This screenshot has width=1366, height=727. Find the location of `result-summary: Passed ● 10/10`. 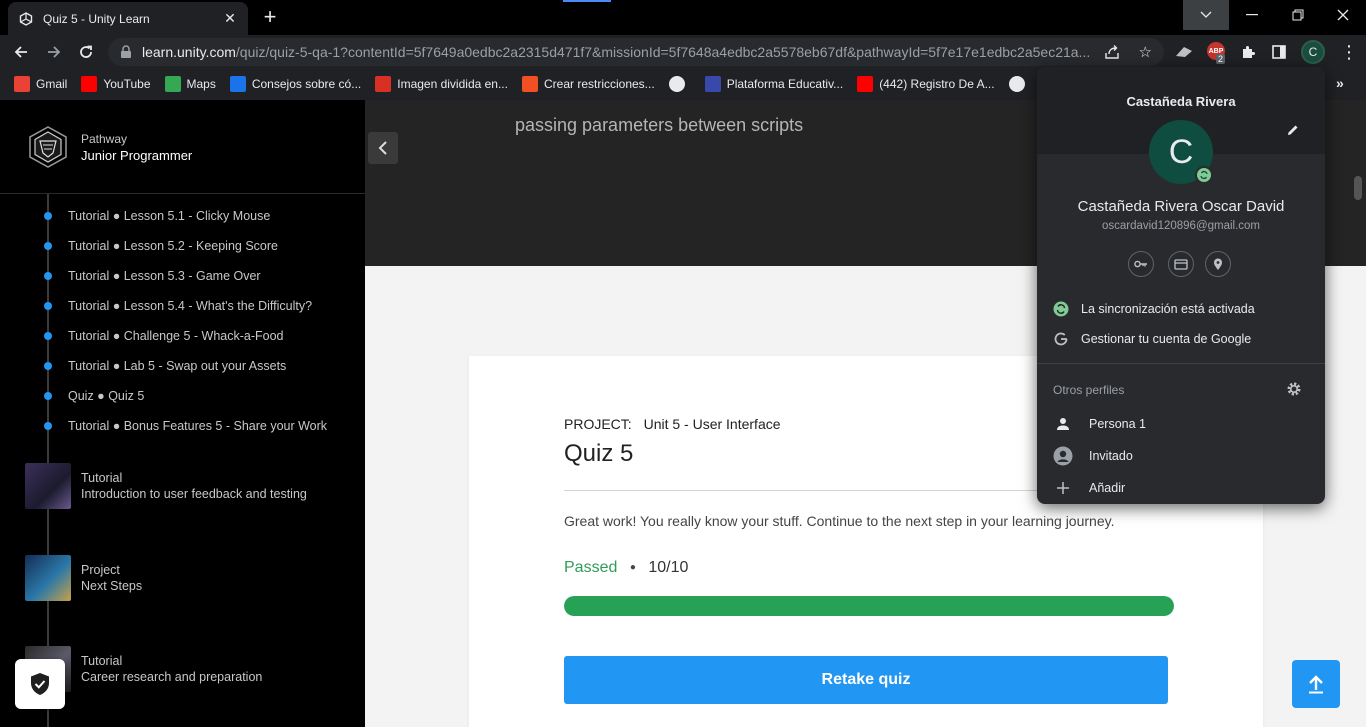

result-summary: Passed ● 10/10 is located at coordinates (626, 568).